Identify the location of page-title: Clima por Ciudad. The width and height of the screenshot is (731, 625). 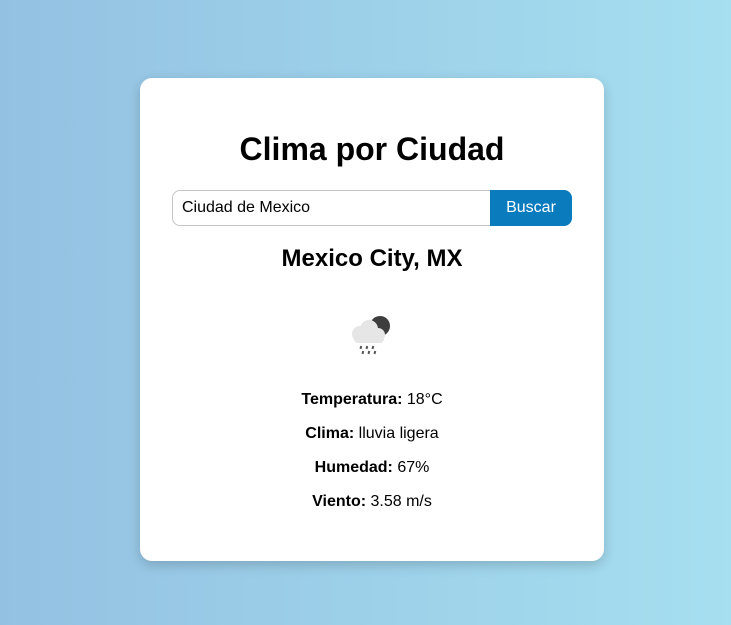
(372, 149).